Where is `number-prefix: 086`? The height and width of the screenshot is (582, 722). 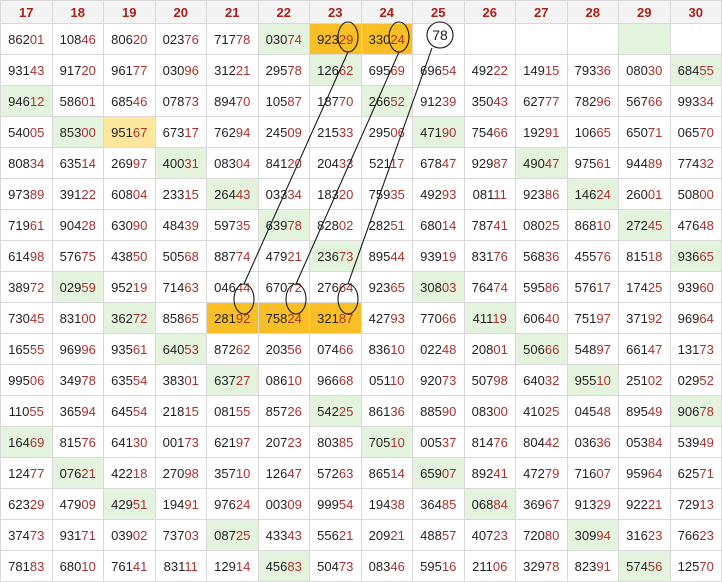 number-prefix: 086 is located at coordinates (276, 380).